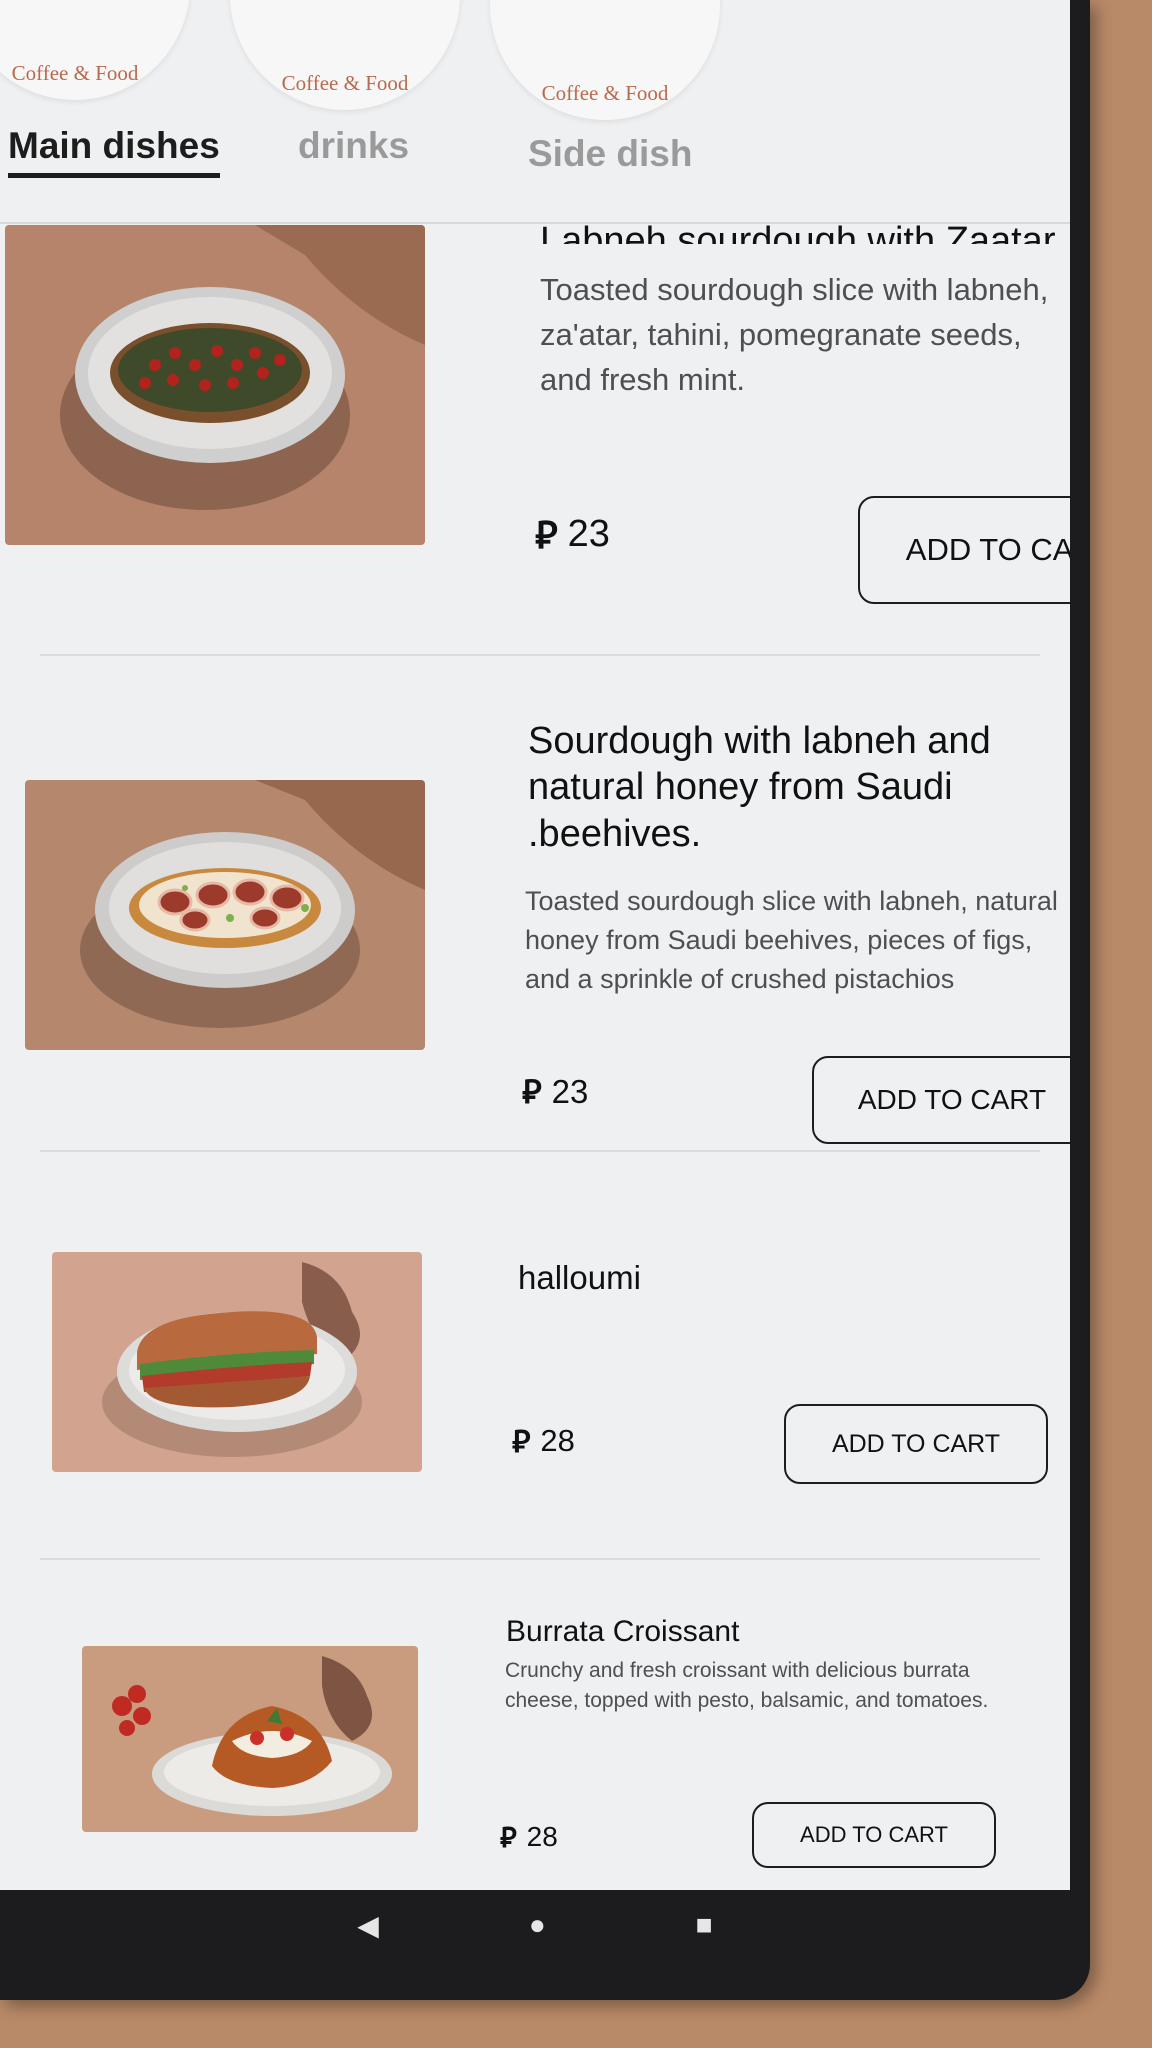 This screenshot has width=1152, height=2048. Describe the element at coordinates (610, 157) in the screenshot. I see `tab-side-dish: Side dish` at that location.